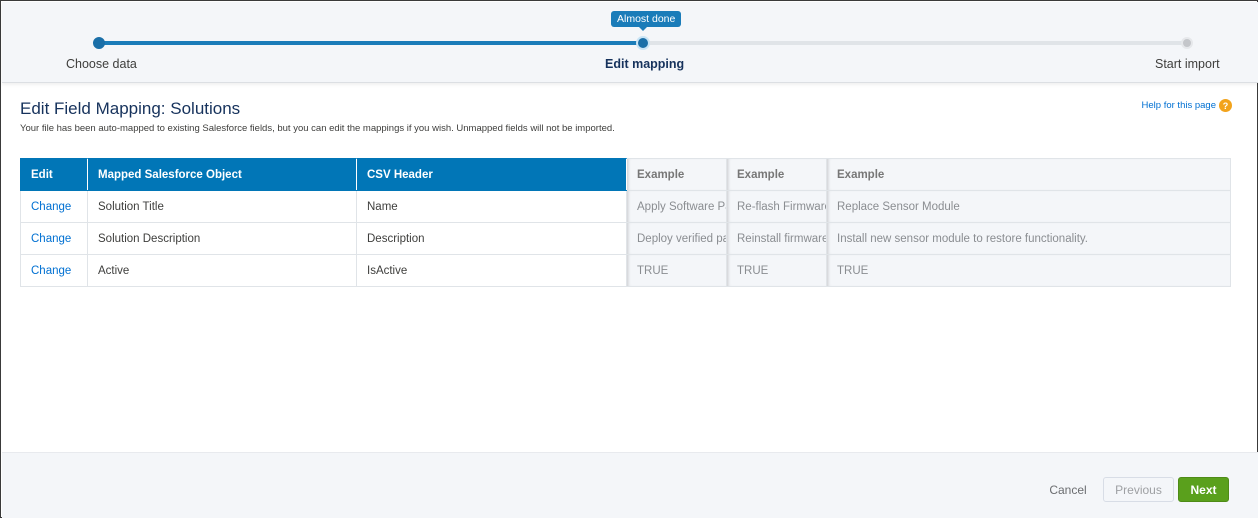  I want to click on column-header-csv-header: CSV Header, so click(491, 174).